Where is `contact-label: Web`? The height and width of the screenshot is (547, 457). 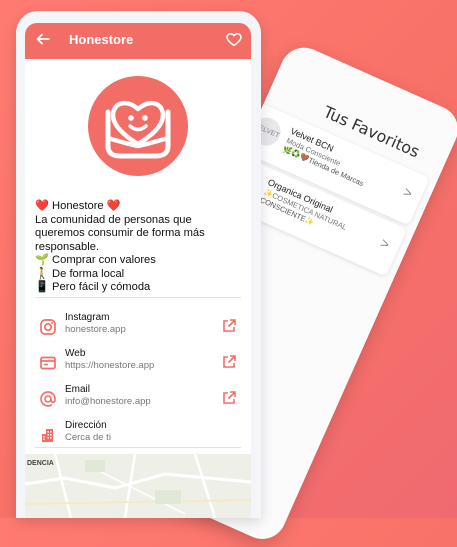 contact-label: Web is located at coordinates (75, 353).